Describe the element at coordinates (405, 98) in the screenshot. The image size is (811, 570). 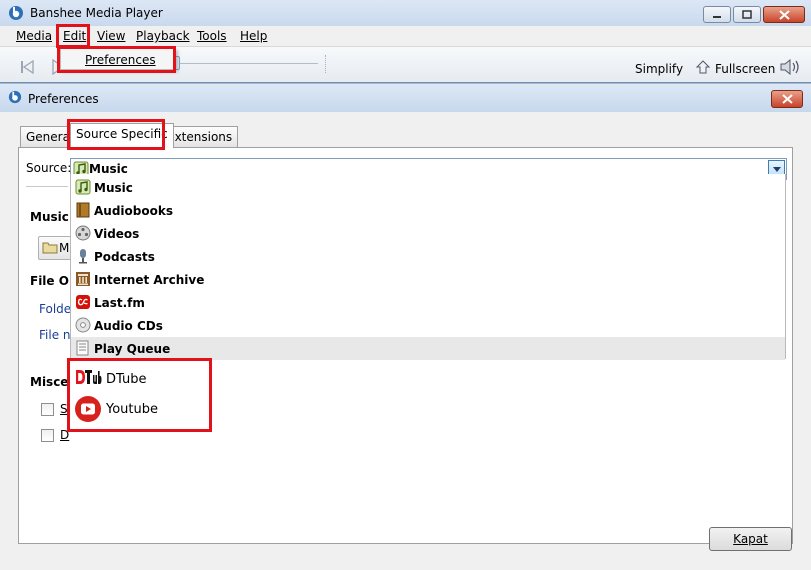
I see `dialog-titlebar: Preferences` at that location.